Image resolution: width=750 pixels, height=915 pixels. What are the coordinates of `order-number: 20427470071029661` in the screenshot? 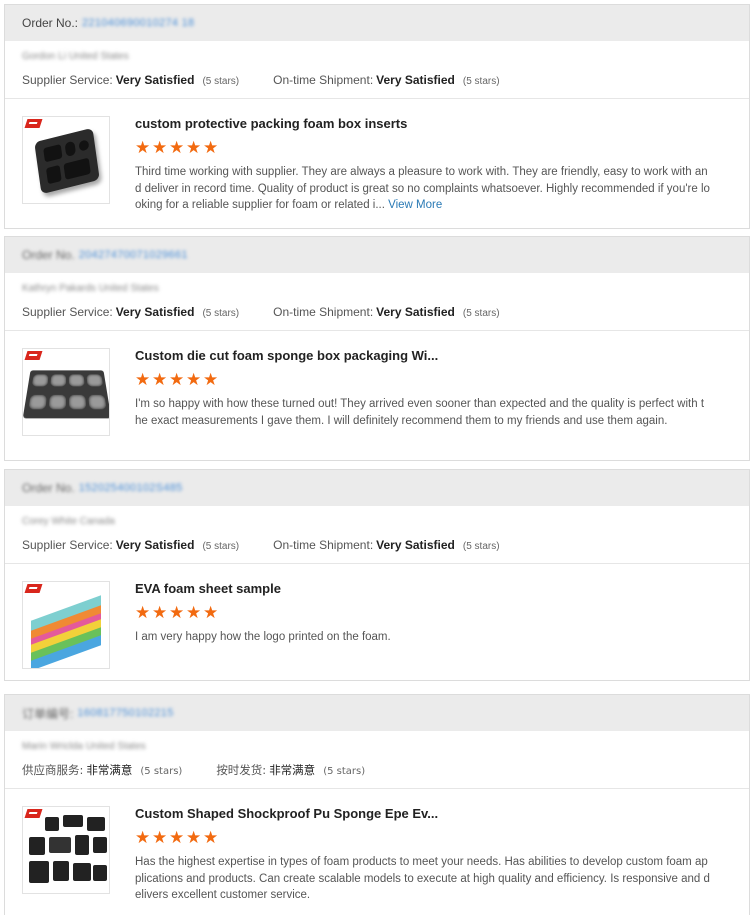 It's located at (133, 255).